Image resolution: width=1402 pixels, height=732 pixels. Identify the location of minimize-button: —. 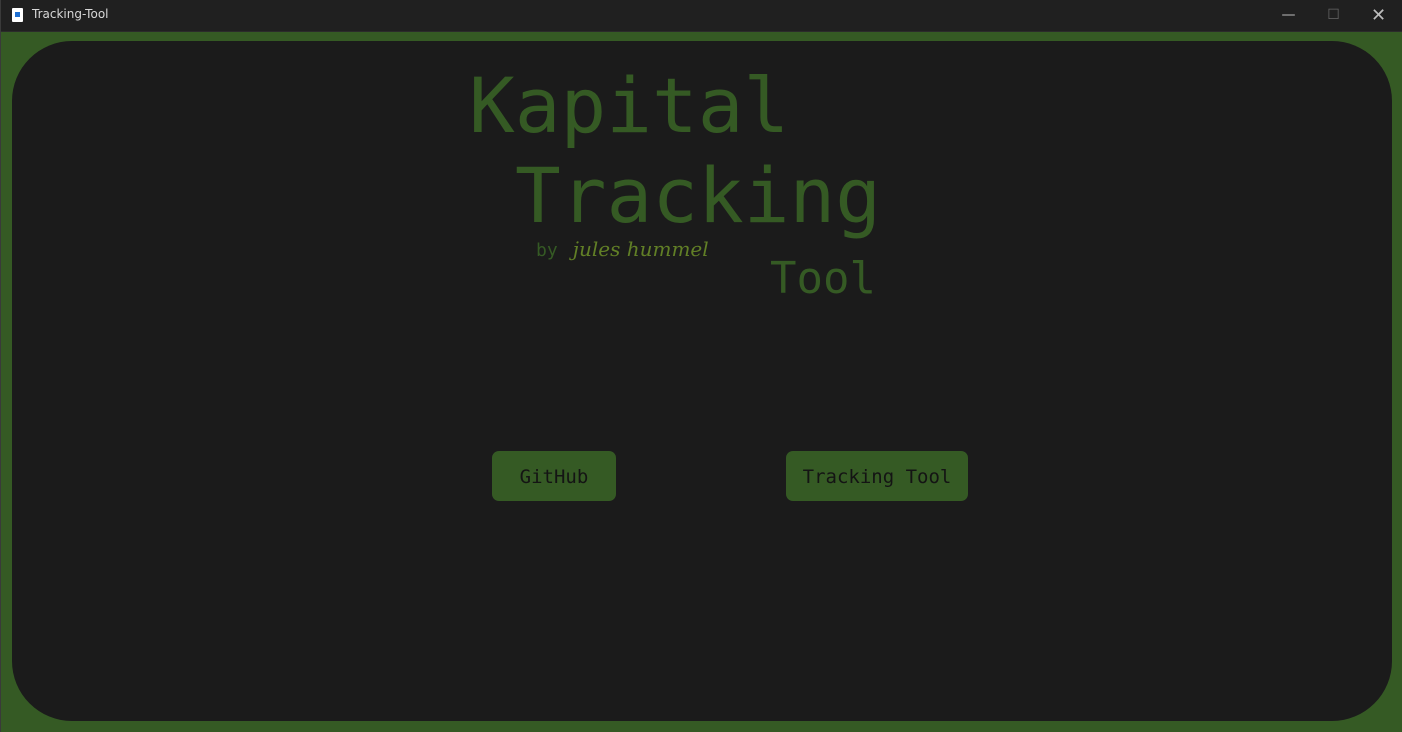
(1288, 15).